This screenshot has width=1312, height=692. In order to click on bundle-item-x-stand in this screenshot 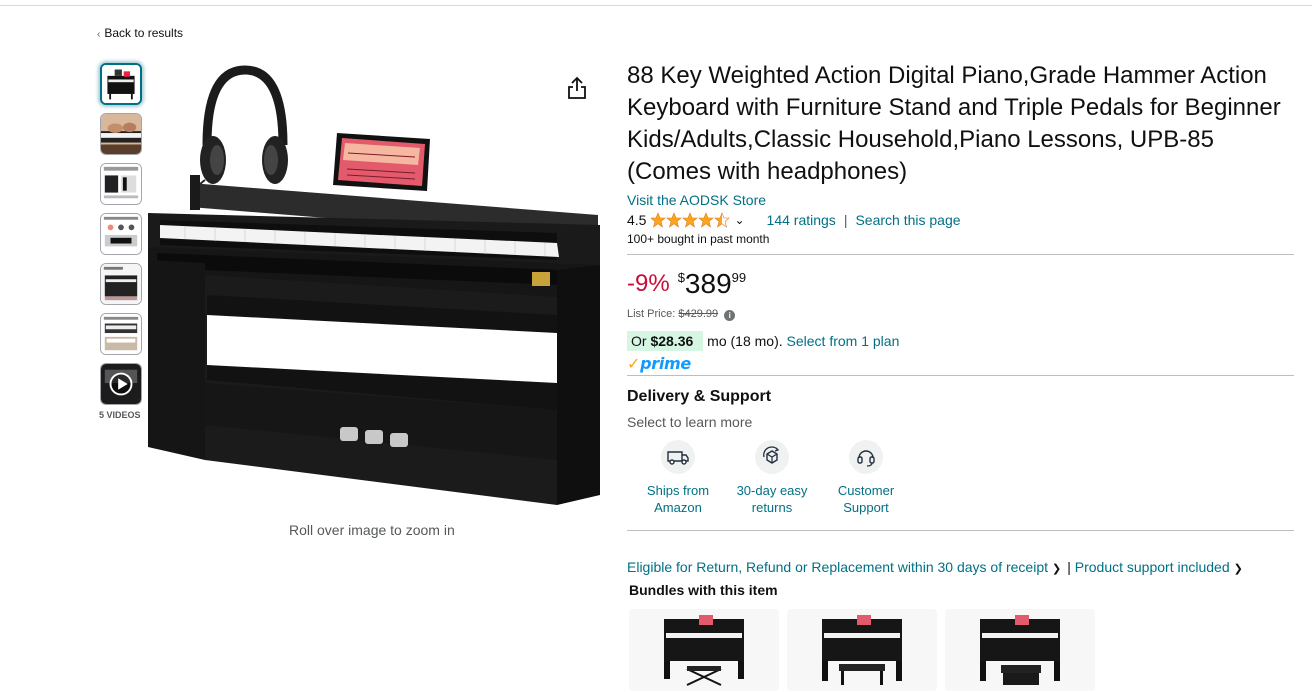, I will do `click(704, 650)`.